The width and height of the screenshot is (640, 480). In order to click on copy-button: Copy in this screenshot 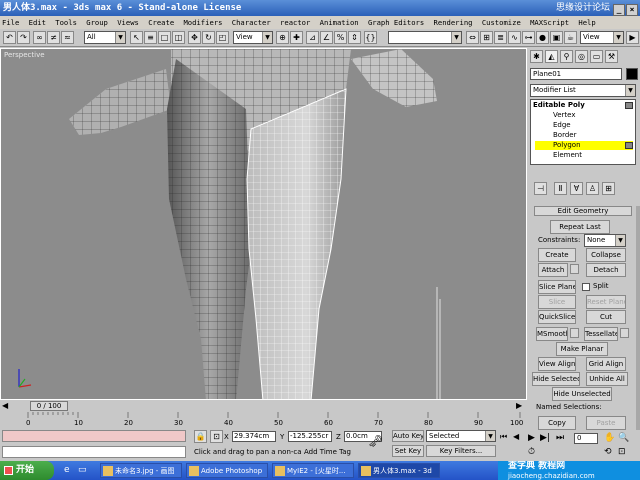, I will do `click(557, 423)`.